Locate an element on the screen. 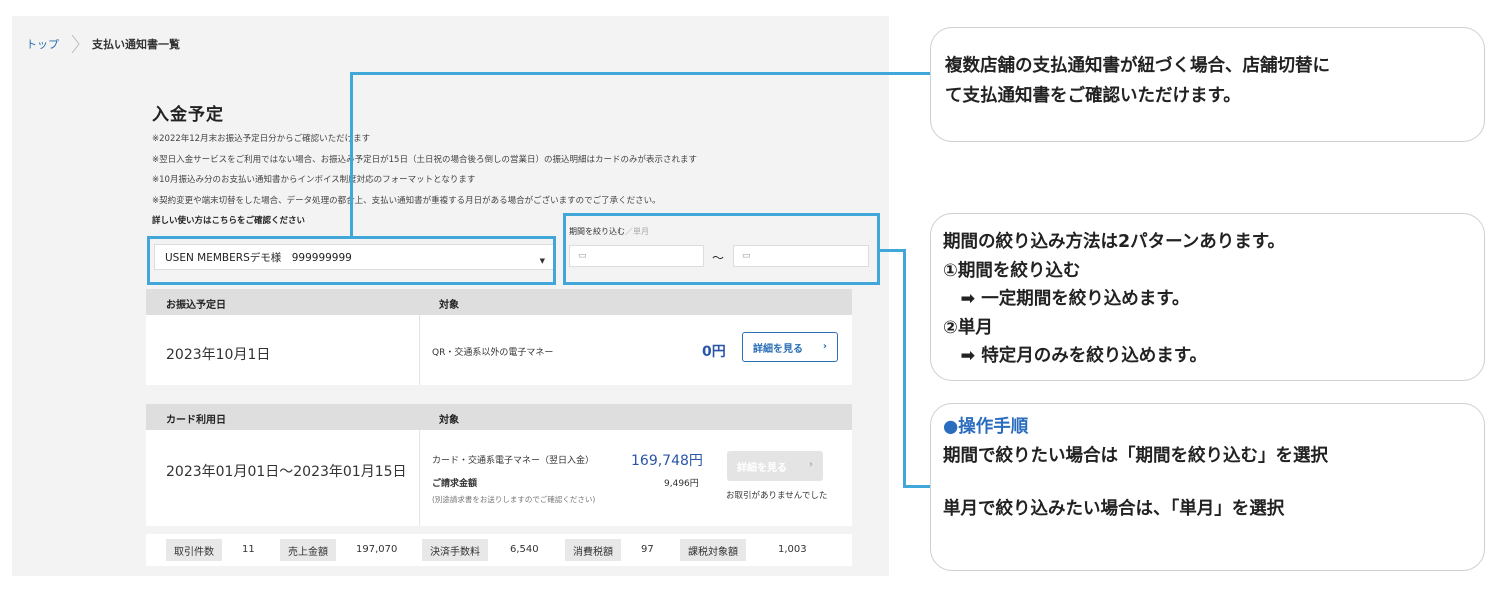 The height and width of the screenshot is (592, 1500). breadcrumb-home-link: トップ is located at coordinates (42, 44).